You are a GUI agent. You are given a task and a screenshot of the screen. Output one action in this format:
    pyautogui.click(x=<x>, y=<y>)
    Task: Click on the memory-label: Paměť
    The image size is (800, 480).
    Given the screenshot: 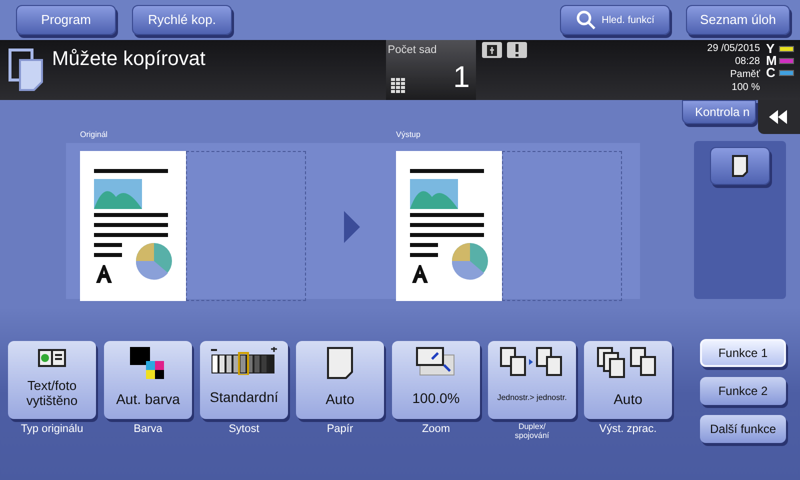 What is the action you would take?
    pyautogui.click(x=745, y=74)
    